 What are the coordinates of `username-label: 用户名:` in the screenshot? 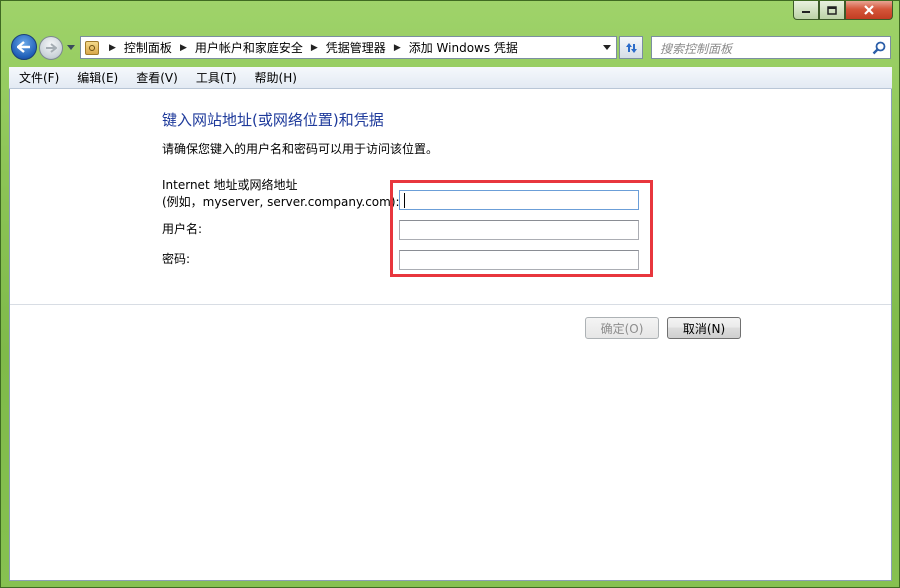 It's located at (182, 229).